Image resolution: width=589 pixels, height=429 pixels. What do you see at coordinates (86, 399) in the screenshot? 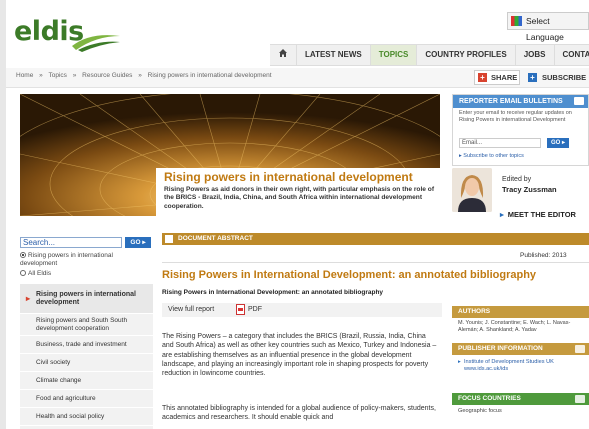
I see `sidebar-item-food-agriculture: Food and agriculture` at bounding box center [86, 399].